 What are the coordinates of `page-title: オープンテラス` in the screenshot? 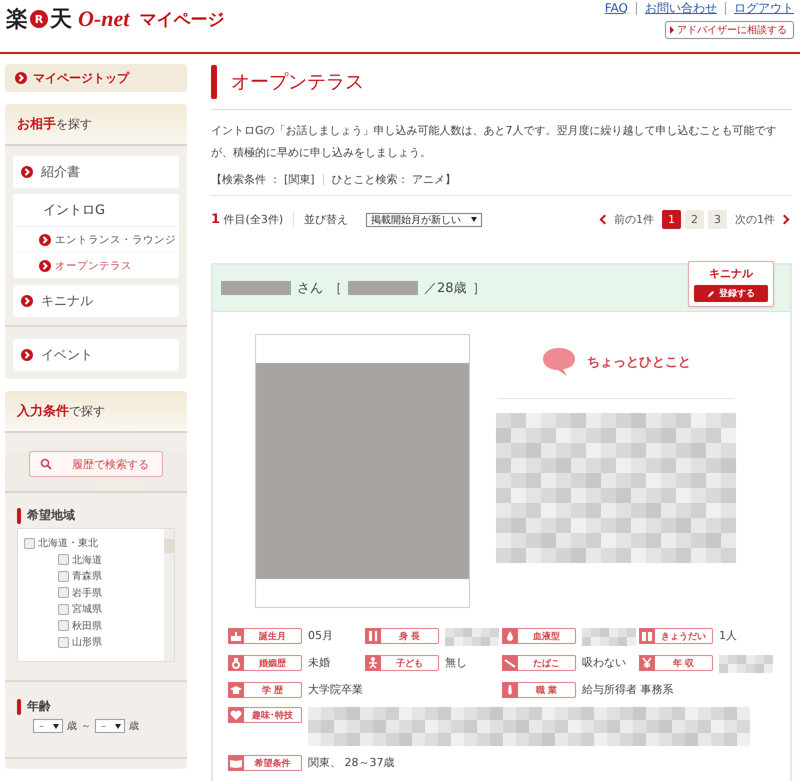 It's located at (297, 82).